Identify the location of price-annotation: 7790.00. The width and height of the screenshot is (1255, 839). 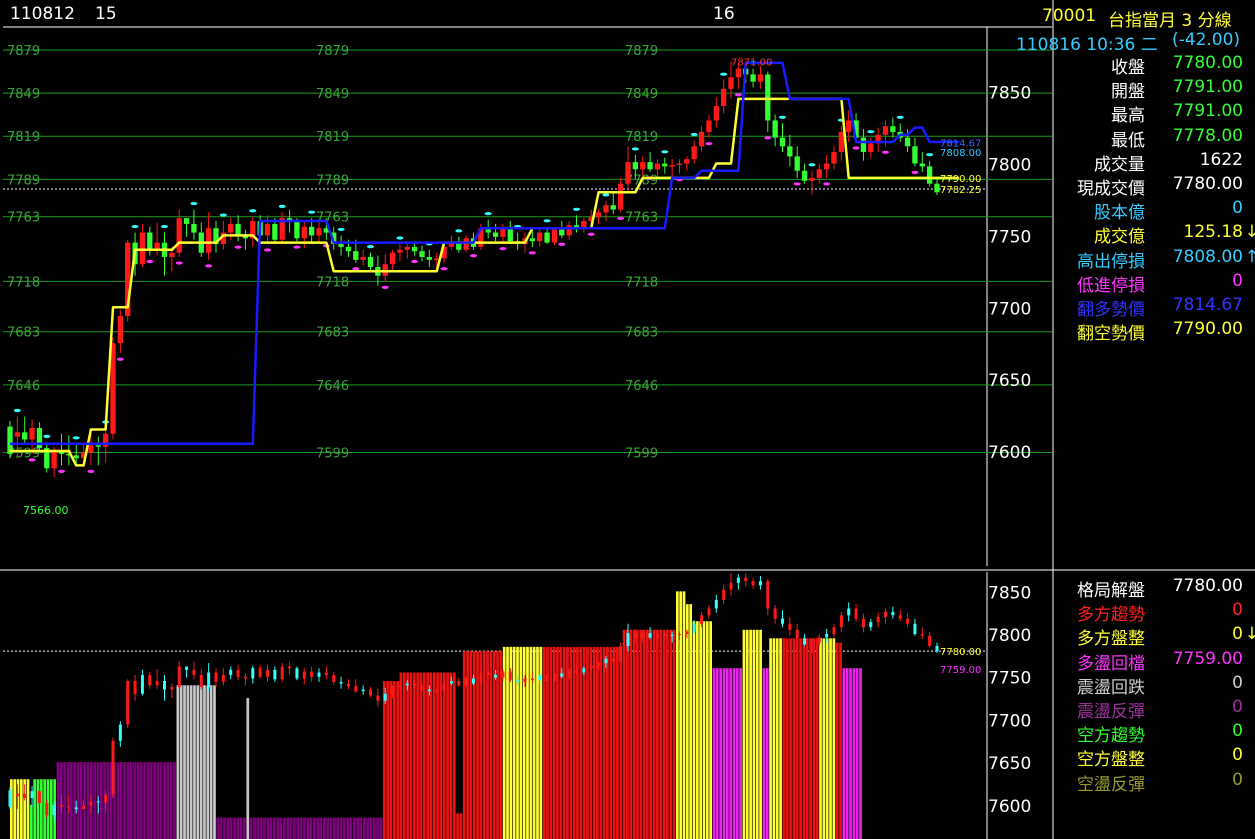
(960, 179).